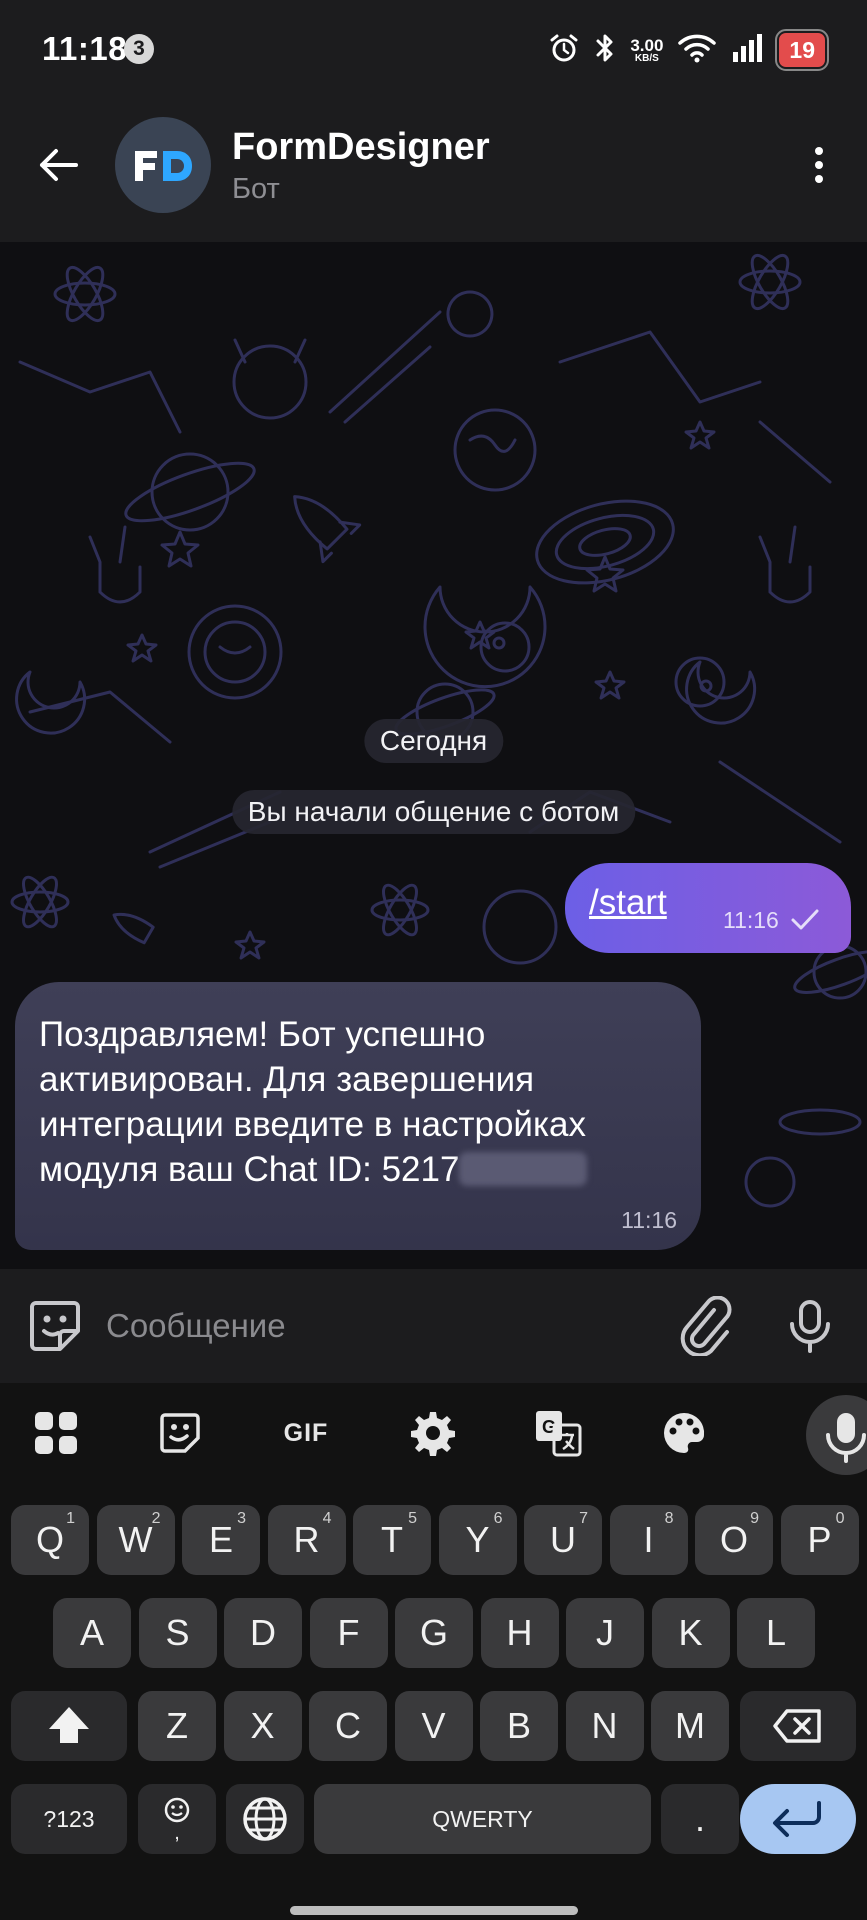  What do you see at coordinates (684, 1433) in the screenshot?
I see `theme-button` at bounding box center [684, 1433].